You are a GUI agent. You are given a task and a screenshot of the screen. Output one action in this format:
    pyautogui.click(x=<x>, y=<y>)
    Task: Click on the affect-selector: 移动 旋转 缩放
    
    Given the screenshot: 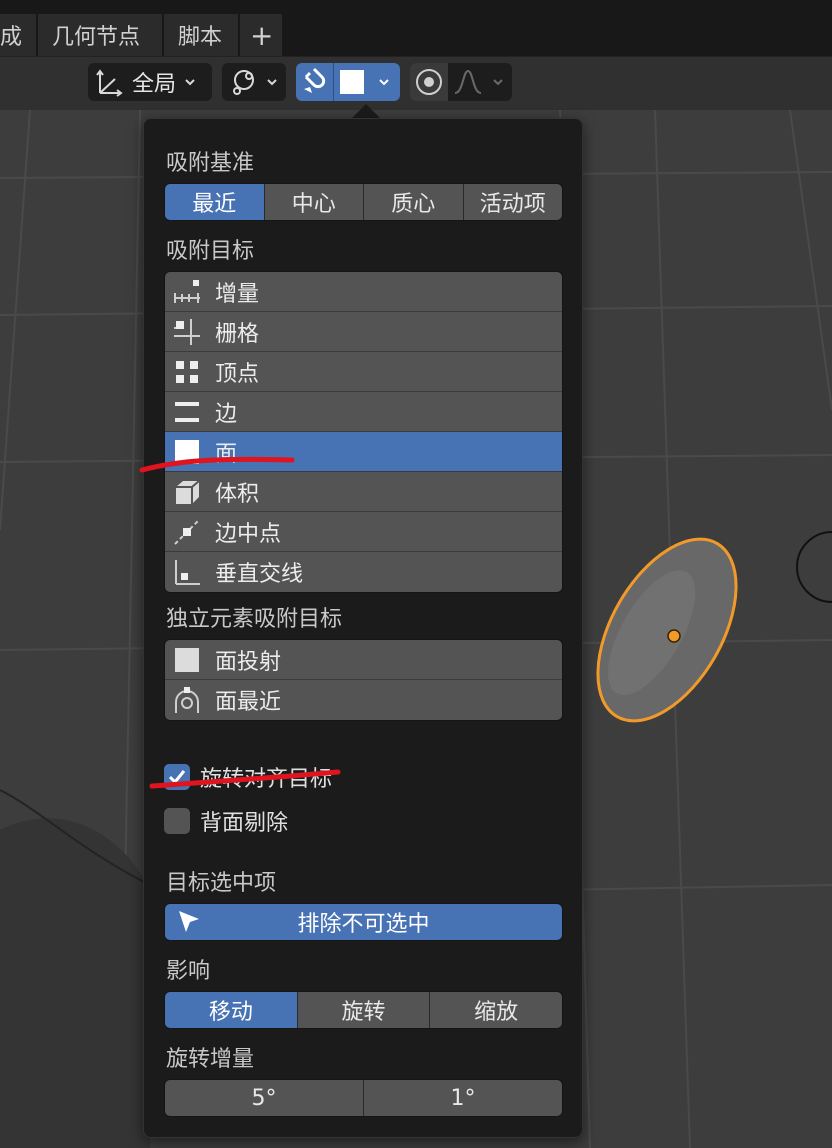 What is the action you would take?
    pyautogui.click(x=363, y=1010)
    